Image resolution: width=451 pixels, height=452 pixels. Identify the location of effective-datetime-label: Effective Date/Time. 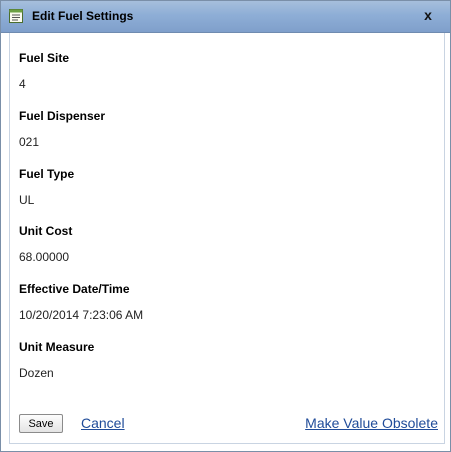
(74, 289).